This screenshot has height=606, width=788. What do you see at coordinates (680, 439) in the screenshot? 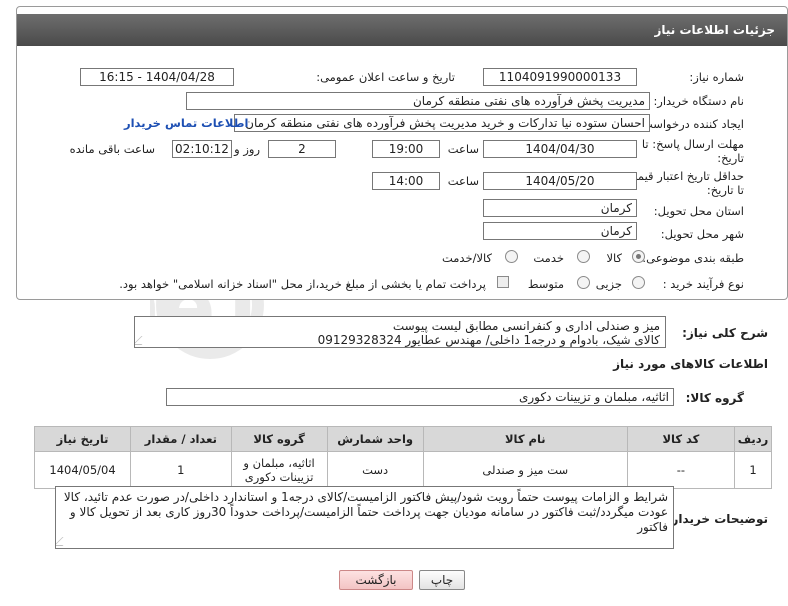
I see `col-code: کد کالا` at bounding box center [680, 439].